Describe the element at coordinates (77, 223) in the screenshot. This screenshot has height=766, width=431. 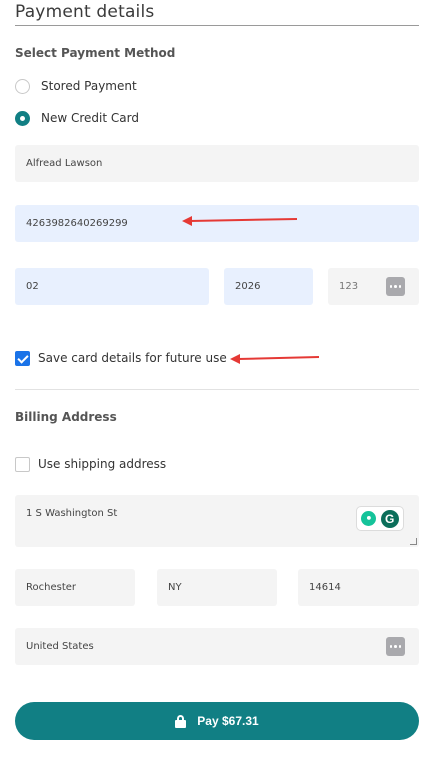
I see `card-number-value: 4263982640269299` at that location.